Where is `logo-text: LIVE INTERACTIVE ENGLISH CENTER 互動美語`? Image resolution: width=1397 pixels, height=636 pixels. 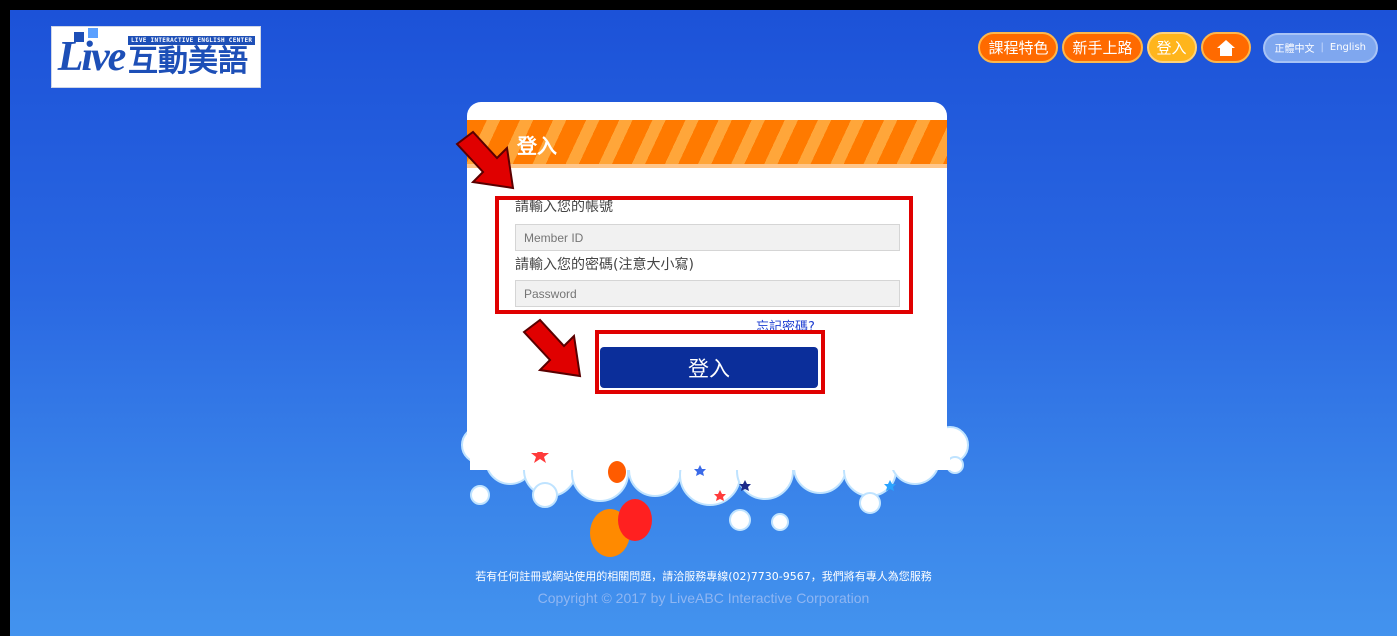
logo-text: LIVE INTERACTIVE ENGLISH CENTER 互動美語 is located at coordinates (192, 57).